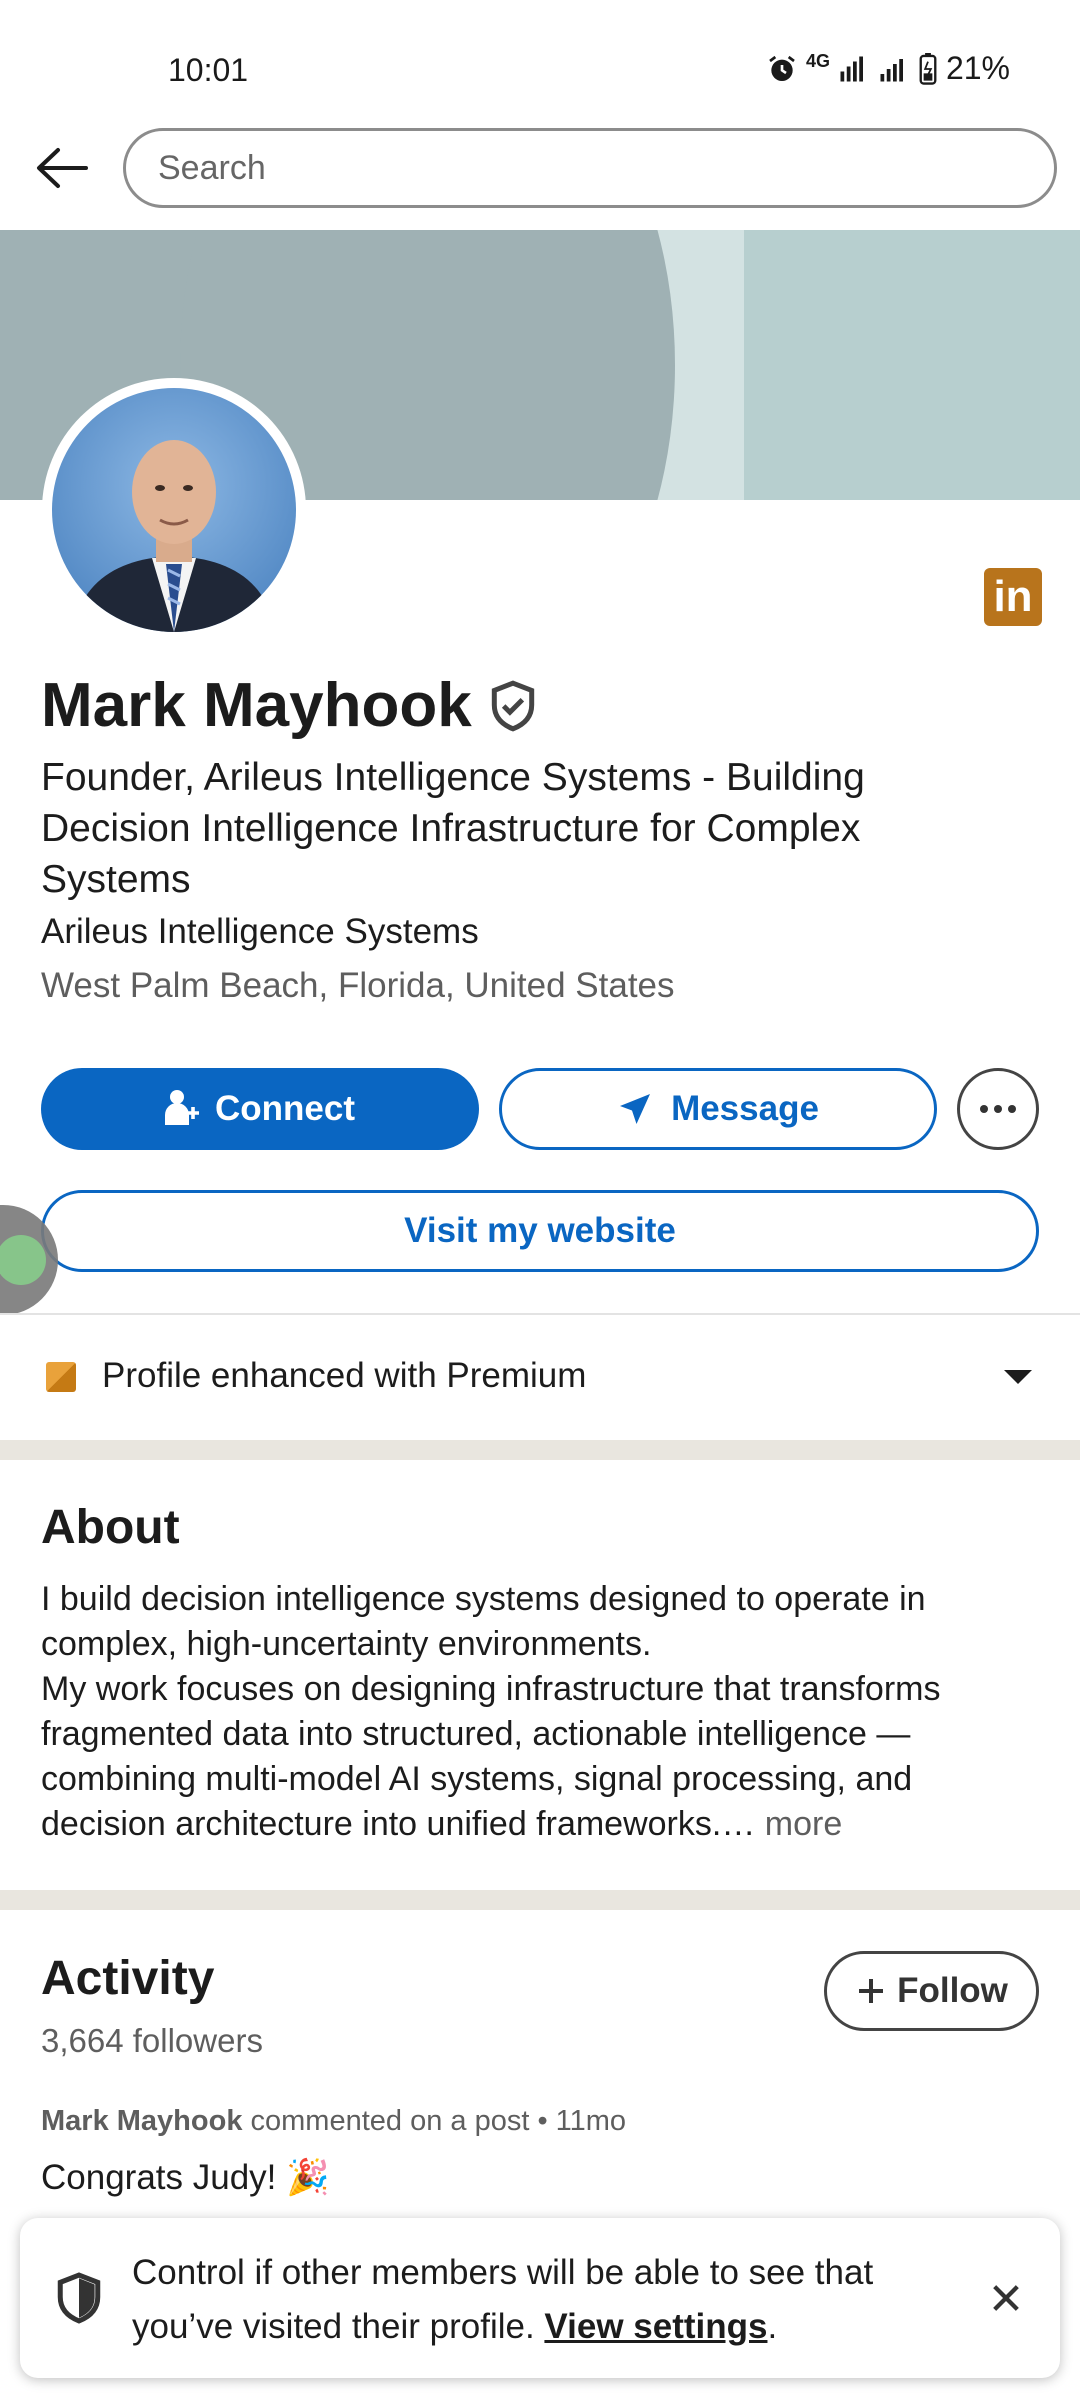 This screenshot has width=1080, height=2400. Describe the element at coordinates (141, 2121) in the screenshot. I see `activity-author: Mark Mayhook` at that location.